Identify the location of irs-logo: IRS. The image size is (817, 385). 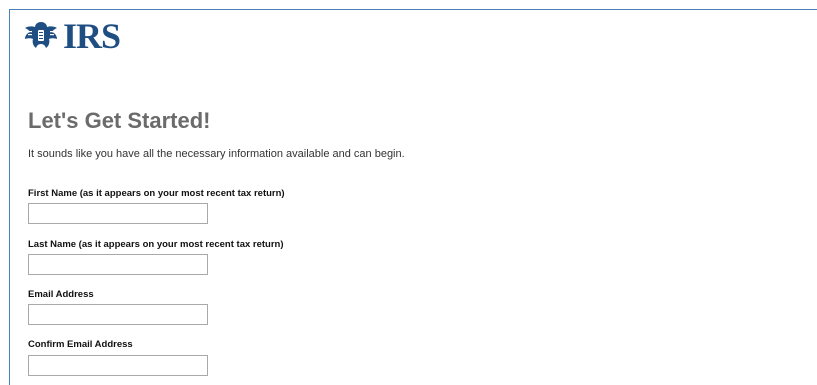
(71, 36).